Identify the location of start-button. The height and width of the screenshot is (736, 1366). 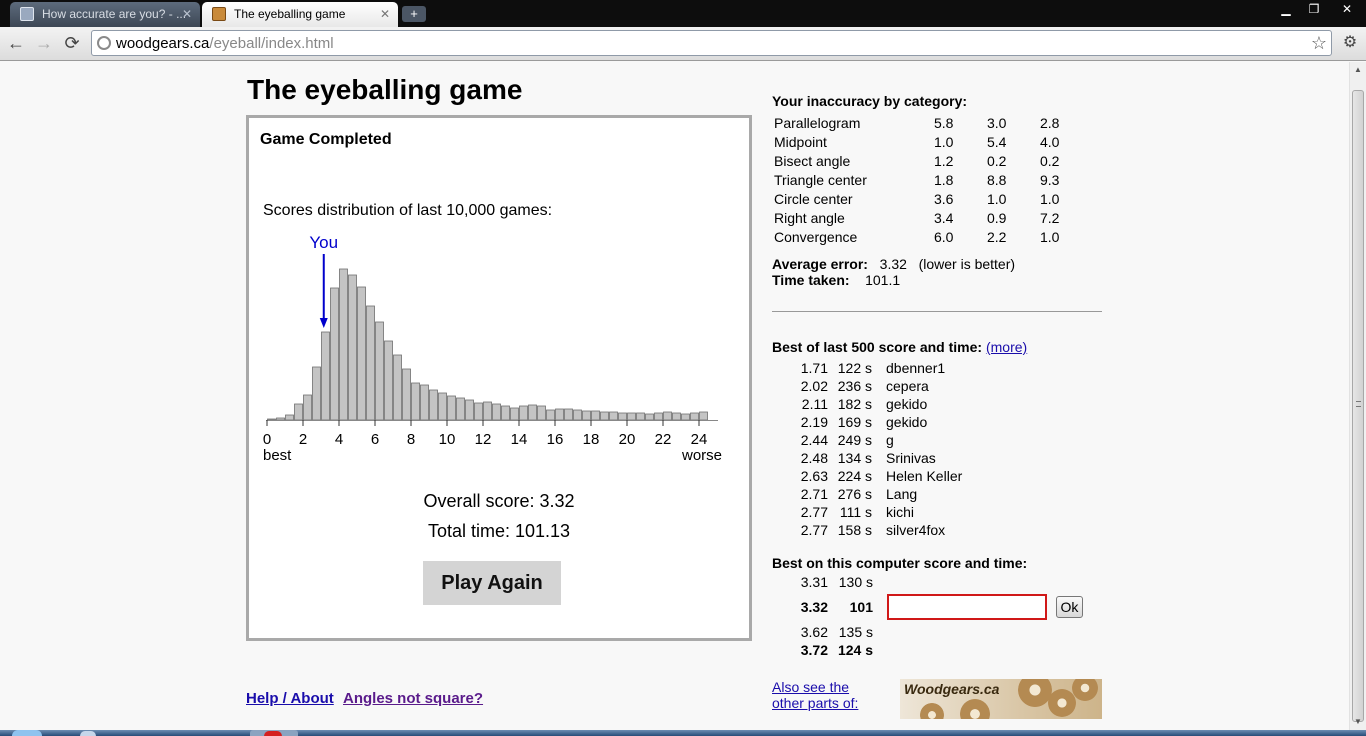
(27, 733).